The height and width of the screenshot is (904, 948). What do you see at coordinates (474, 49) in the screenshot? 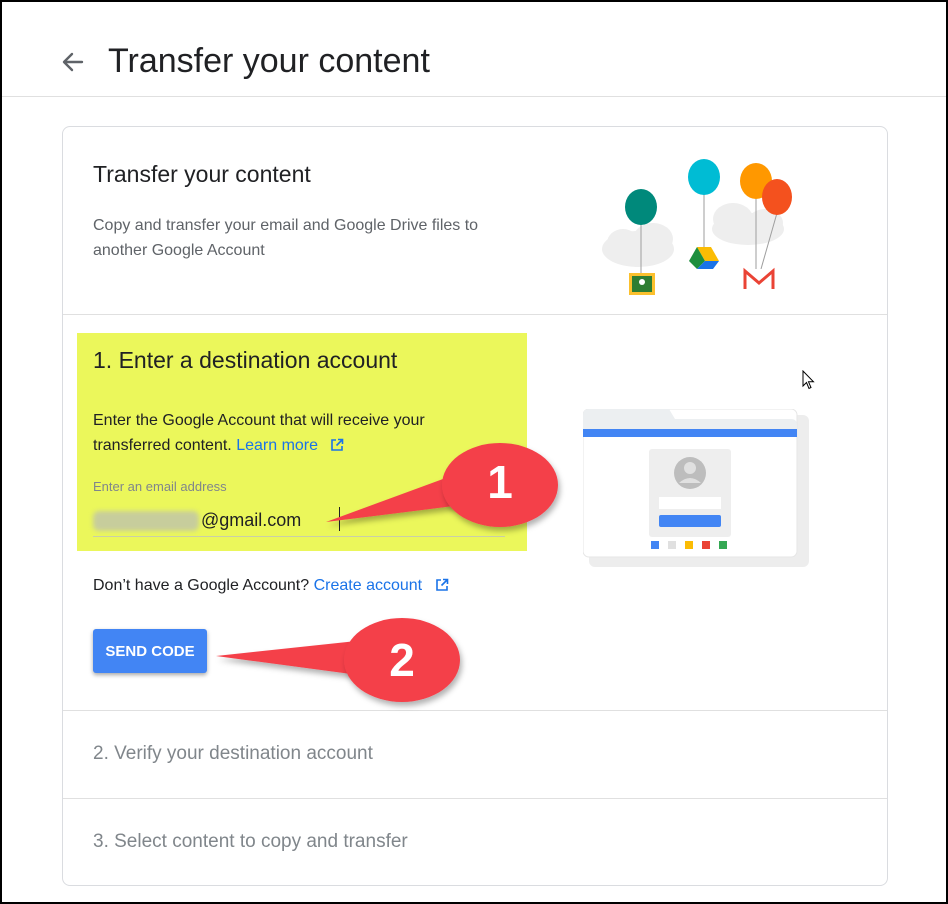
I see `top-bar: Transfer your content` at bounding box center [474, 49].